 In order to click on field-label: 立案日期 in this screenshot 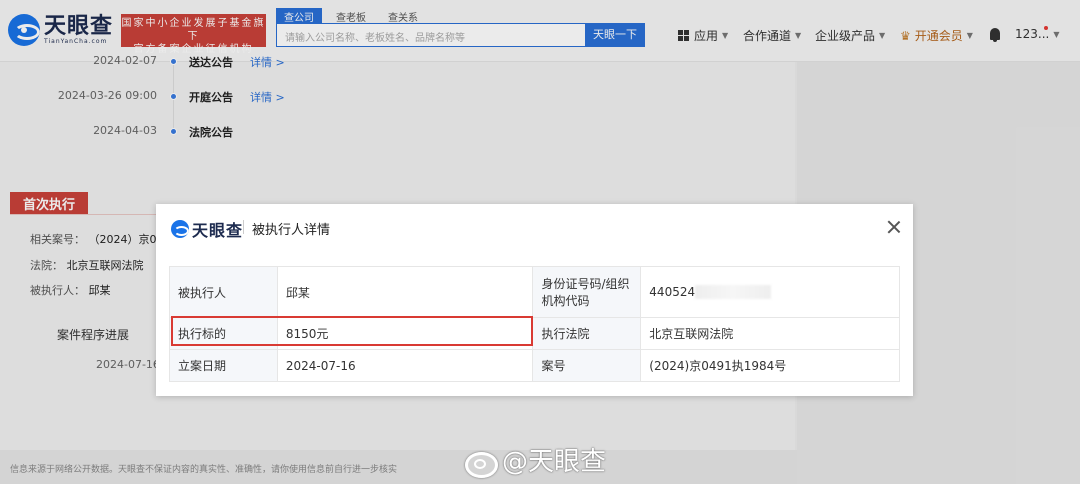, I will do `click(223, 365)`.